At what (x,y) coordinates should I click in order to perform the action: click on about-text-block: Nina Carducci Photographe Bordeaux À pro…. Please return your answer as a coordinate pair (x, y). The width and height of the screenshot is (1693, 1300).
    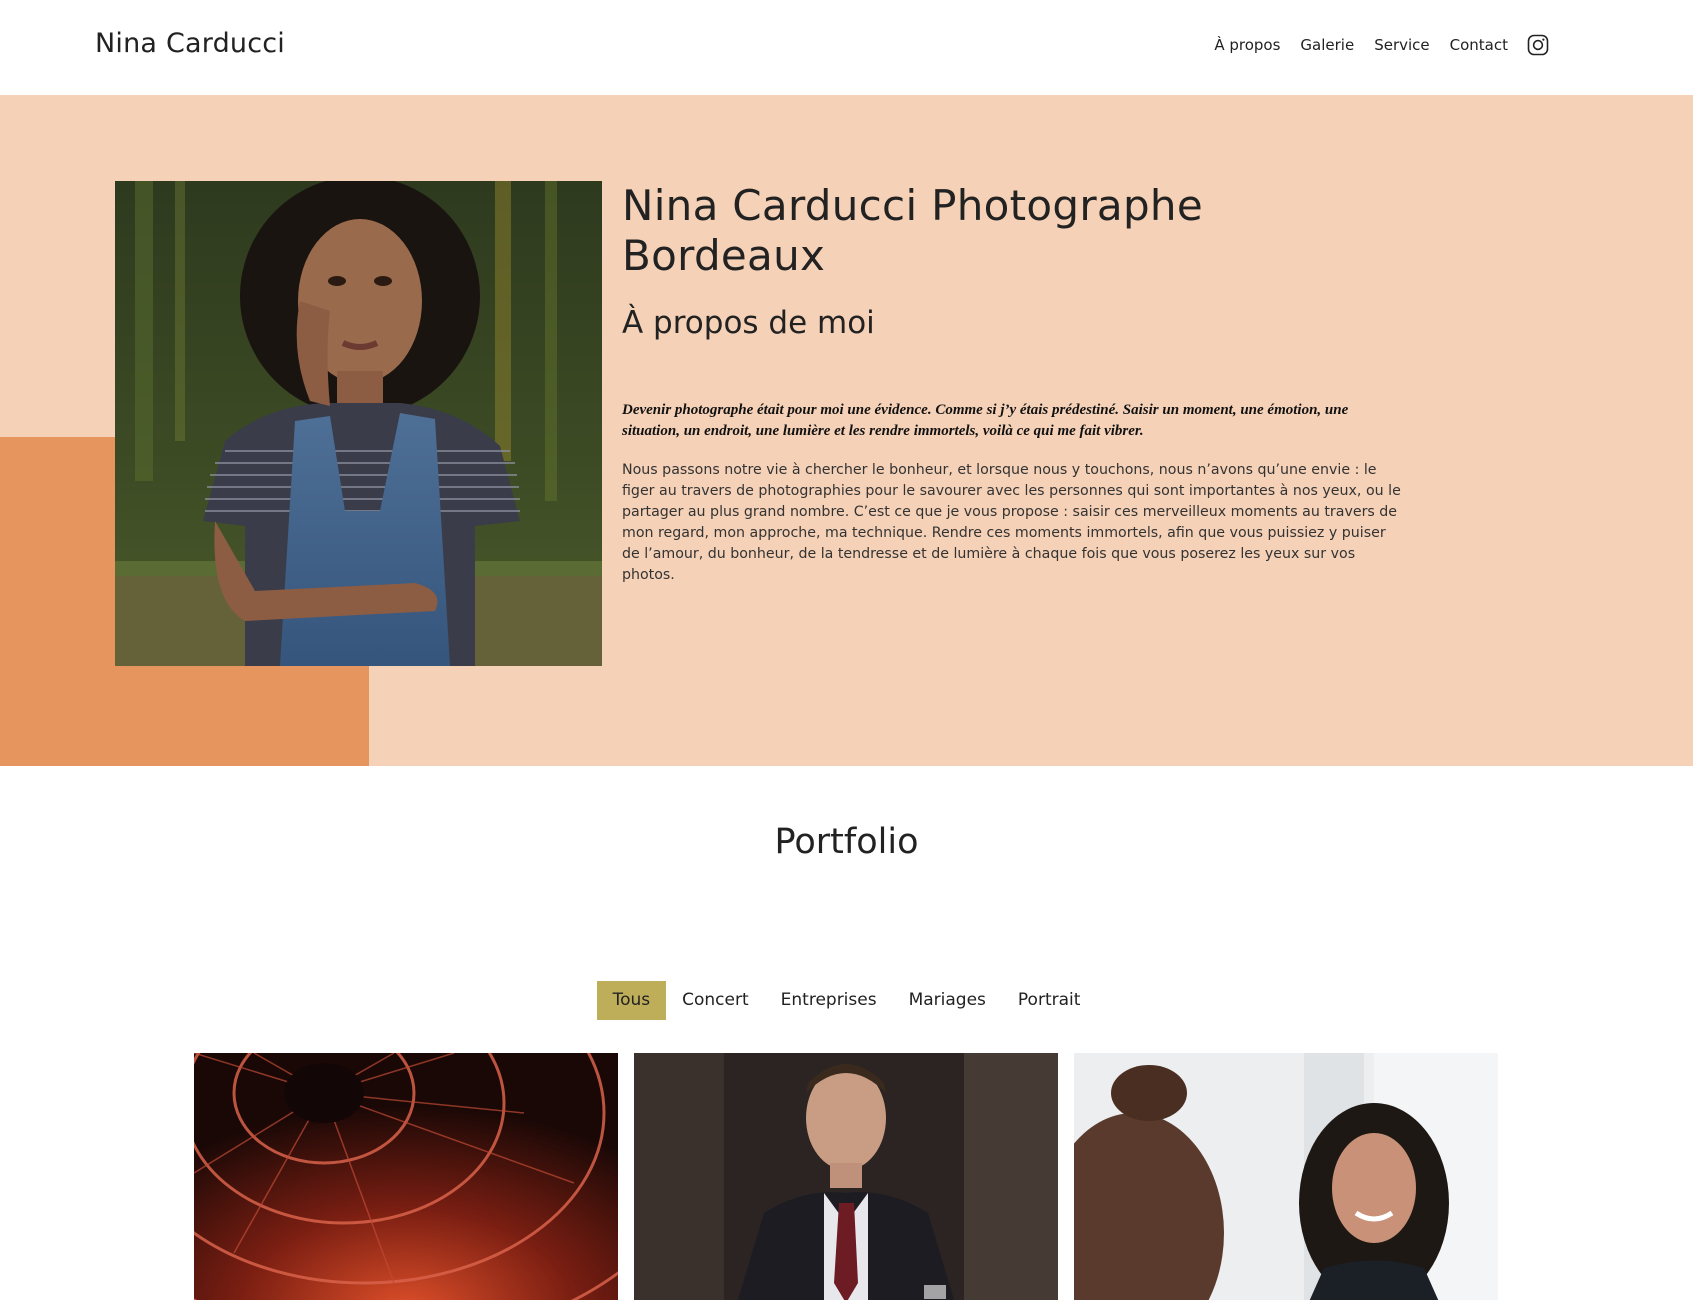
    Looking at the image, I should click on (1012, 383).